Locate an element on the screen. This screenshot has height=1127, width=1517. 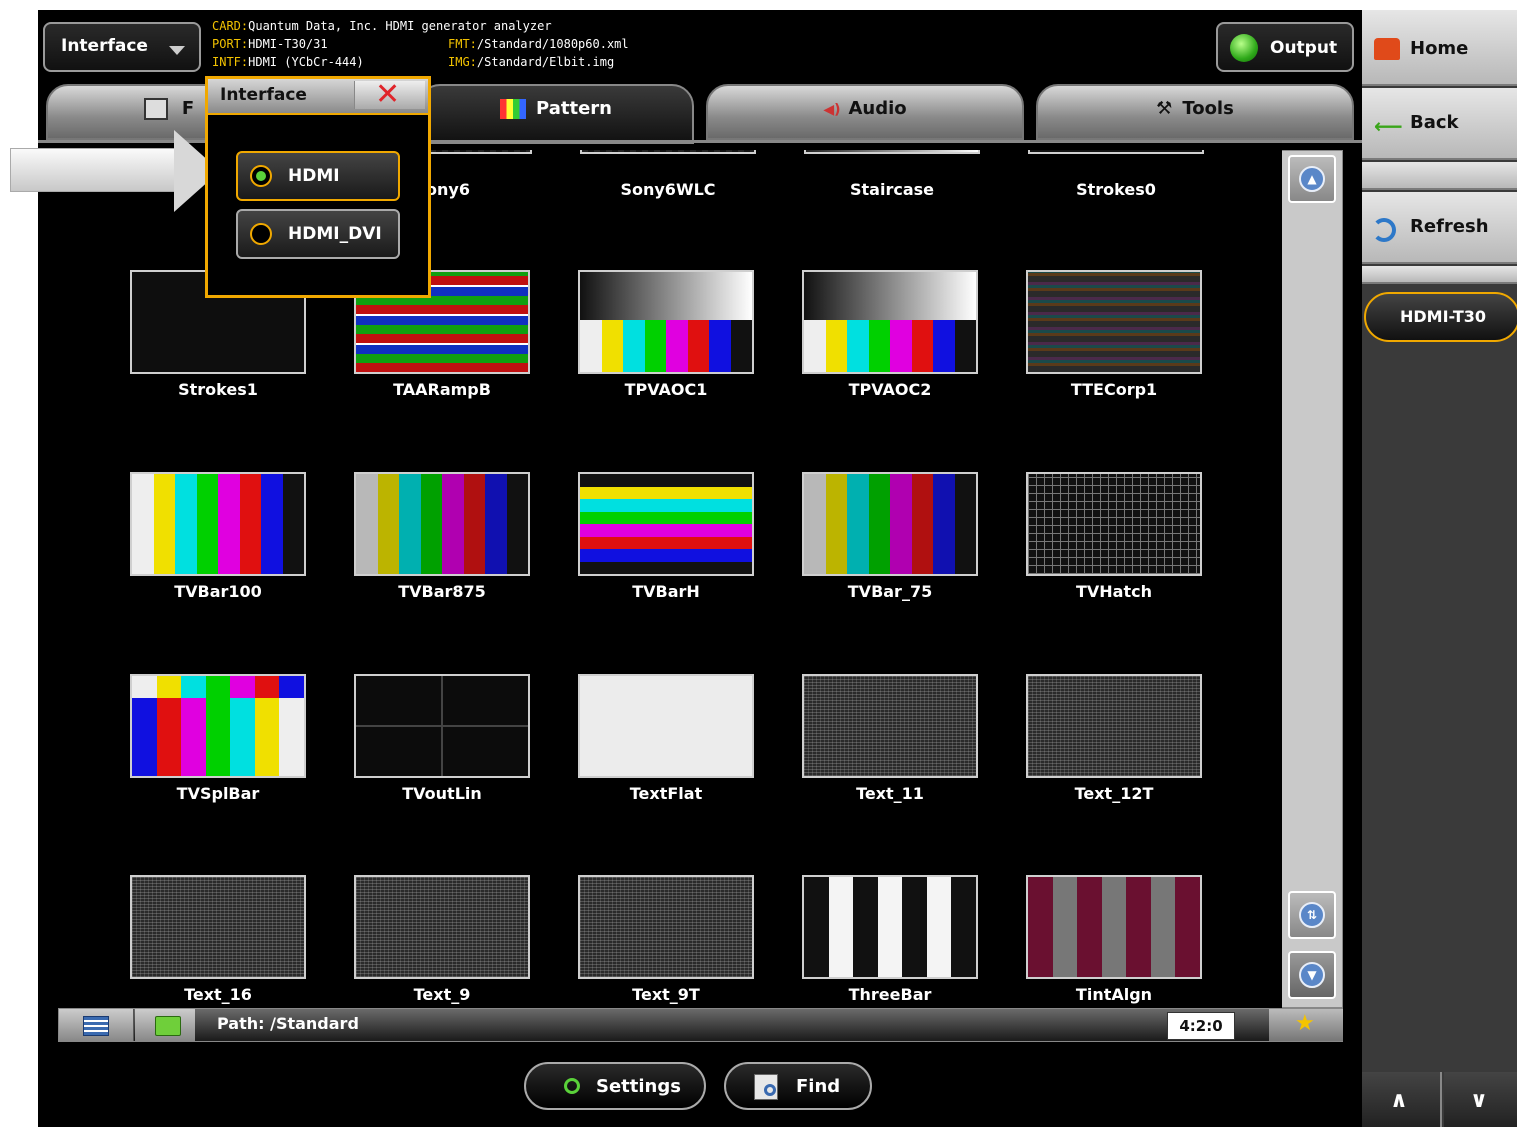
list-view-button is located at coordinates (96, 1025).